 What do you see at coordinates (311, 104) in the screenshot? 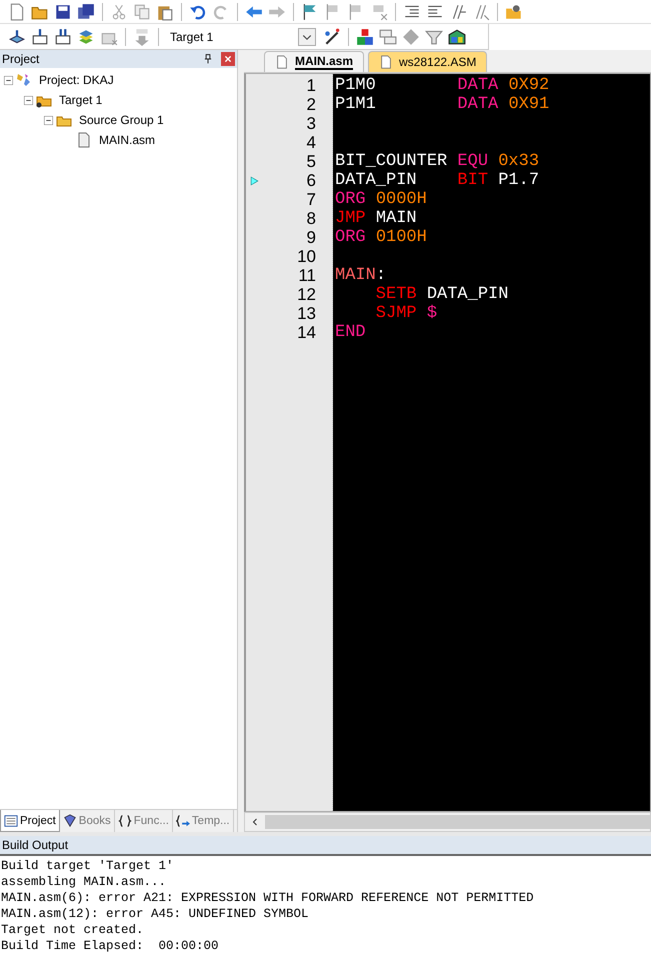
I see `line-number: 2` at bounding box center [311, 104].